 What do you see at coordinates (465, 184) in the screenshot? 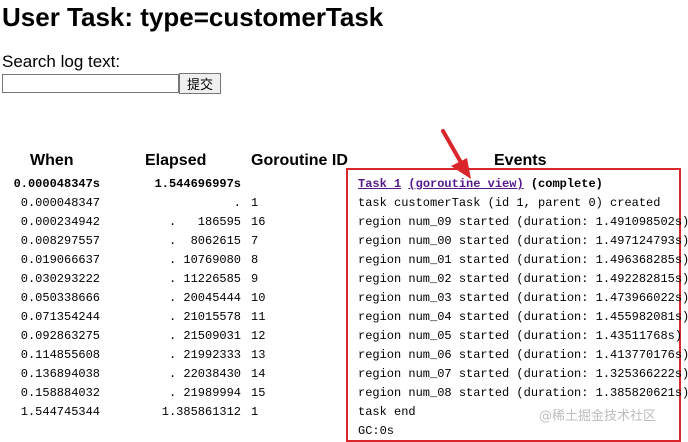
I see `goroutine-view-link: (goroutine view)` at bounding box center [465, 184].